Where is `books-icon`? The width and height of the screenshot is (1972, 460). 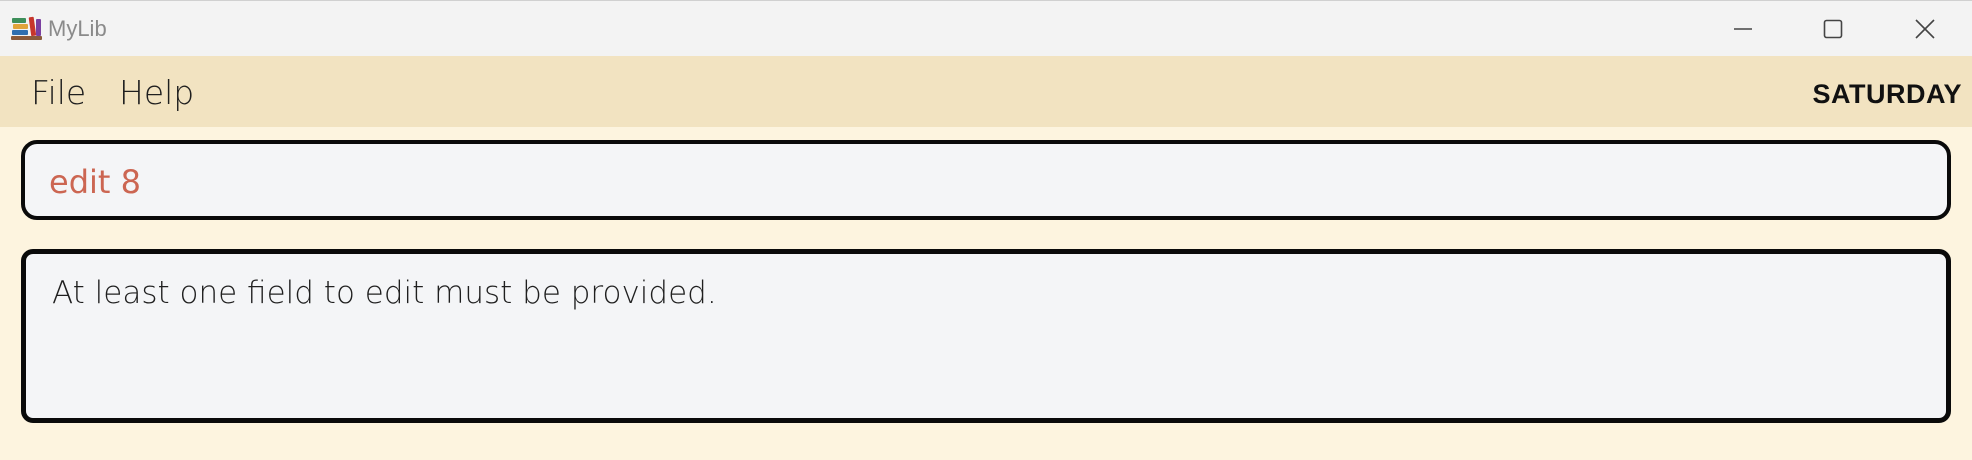
books-icon is located at coordinates (27, 28).